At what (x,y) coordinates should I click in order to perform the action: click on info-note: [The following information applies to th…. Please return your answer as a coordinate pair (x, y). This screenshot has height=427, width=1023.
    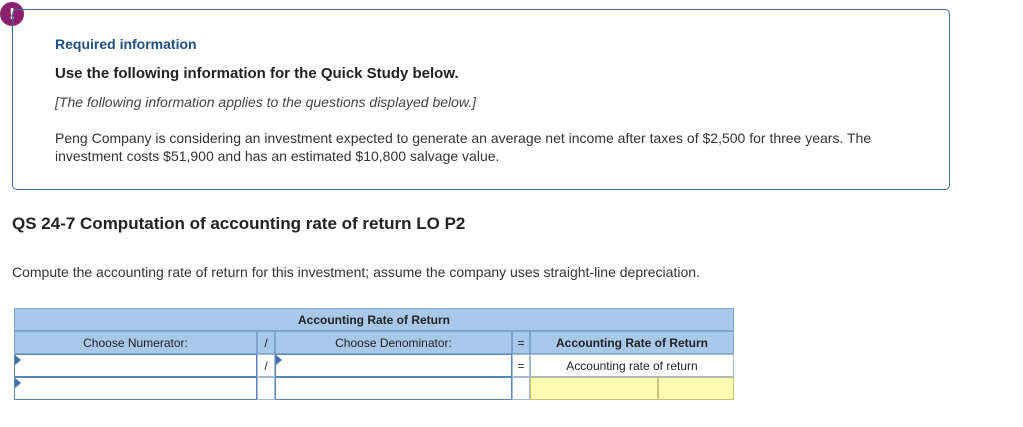
    Looking at the image, I should click on (266, 102).